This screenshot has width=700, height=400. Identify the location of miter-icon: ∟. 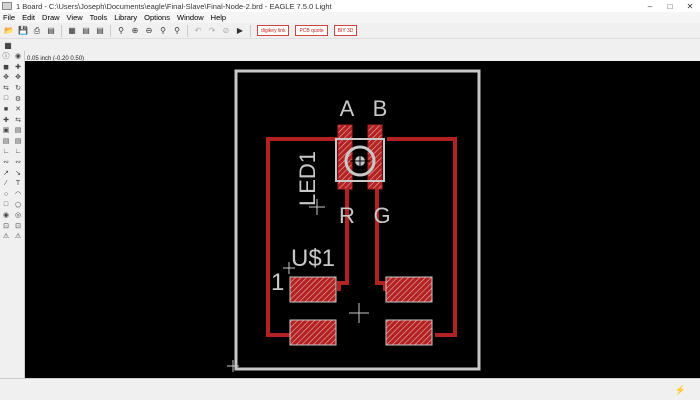
(6, 152).